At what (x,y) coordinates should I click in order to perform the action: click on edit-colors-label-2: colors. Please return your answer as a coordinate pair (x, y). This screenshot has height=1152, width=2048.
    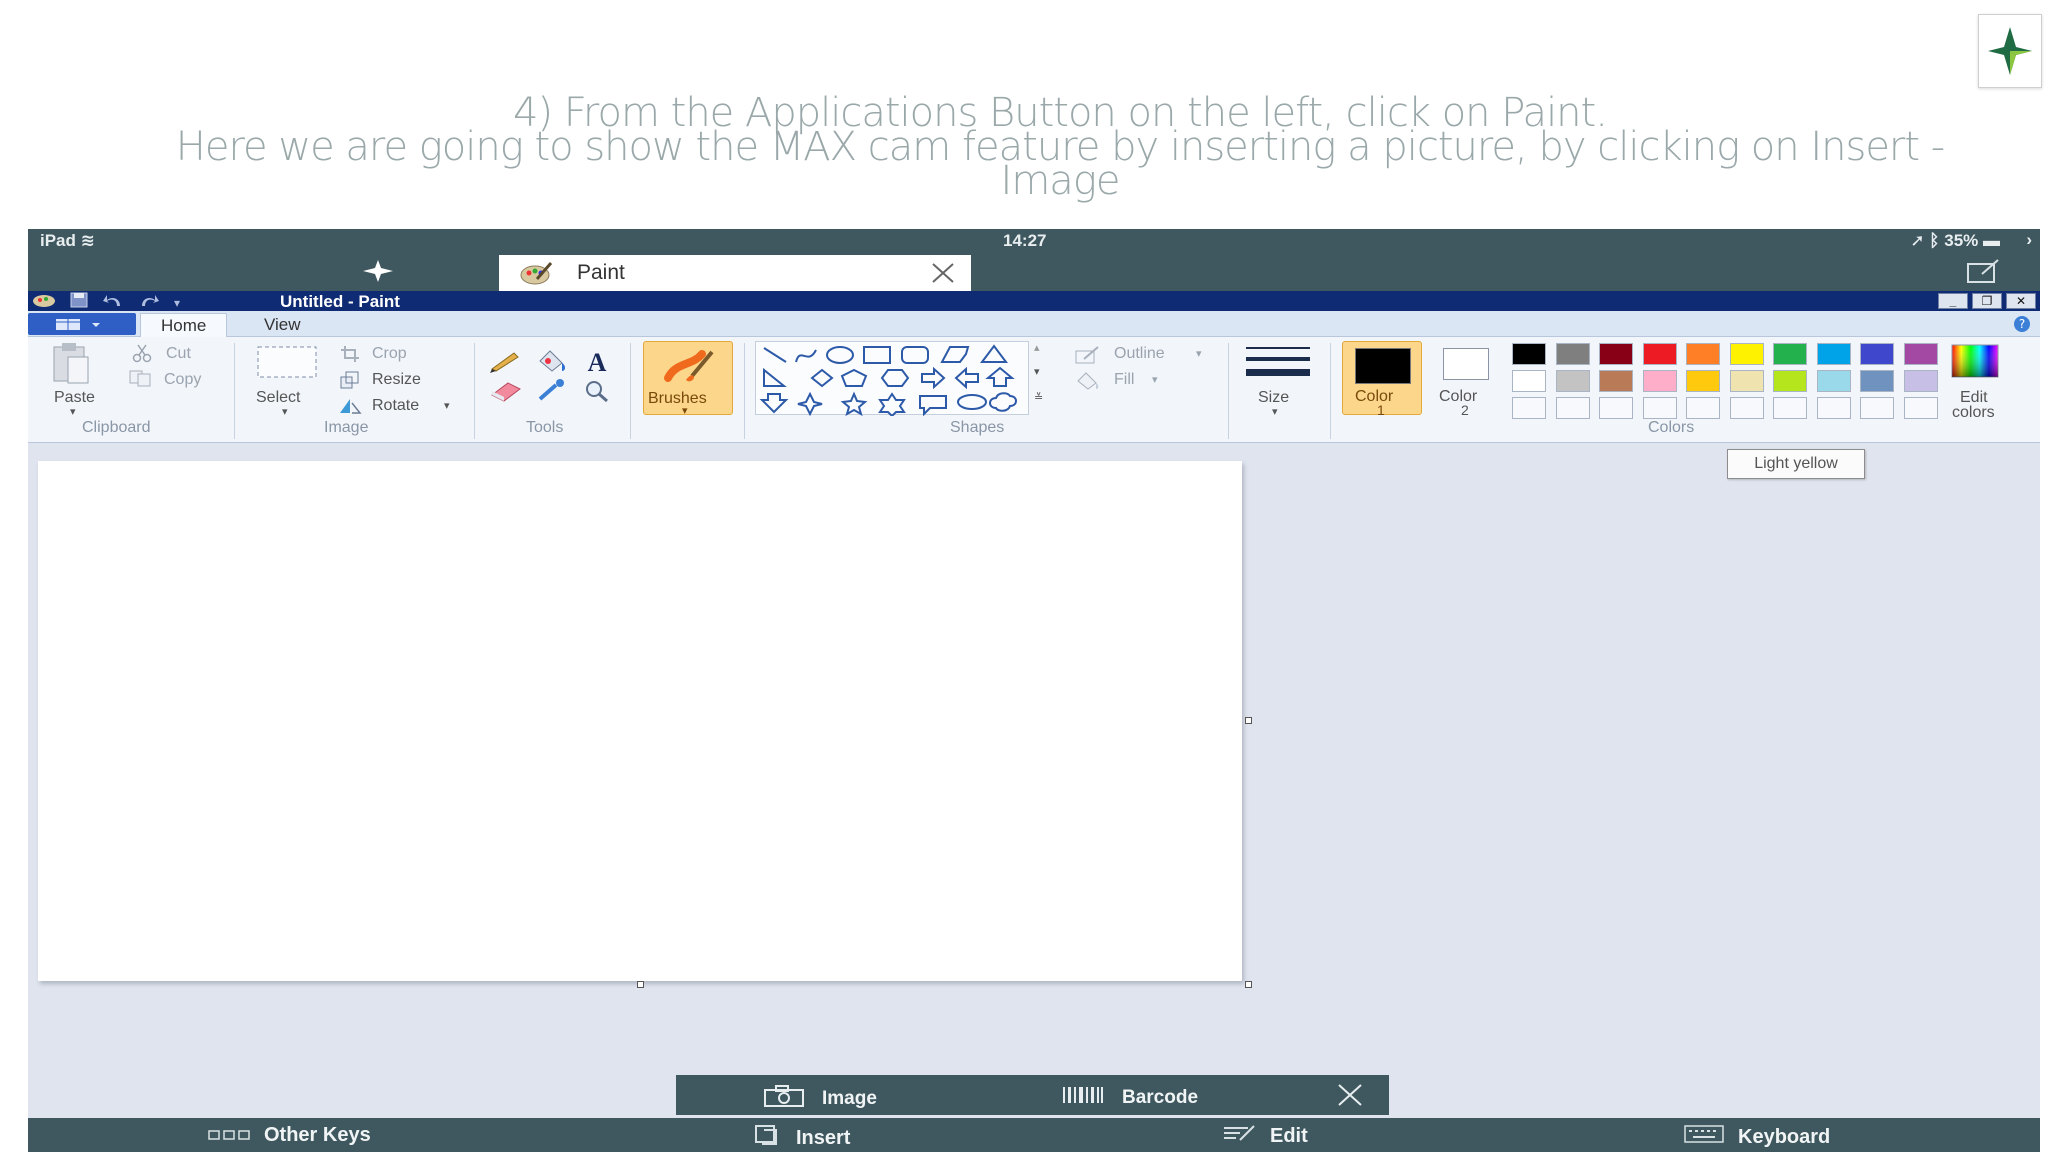
    Looking at the image, I should click on (1973, 413).